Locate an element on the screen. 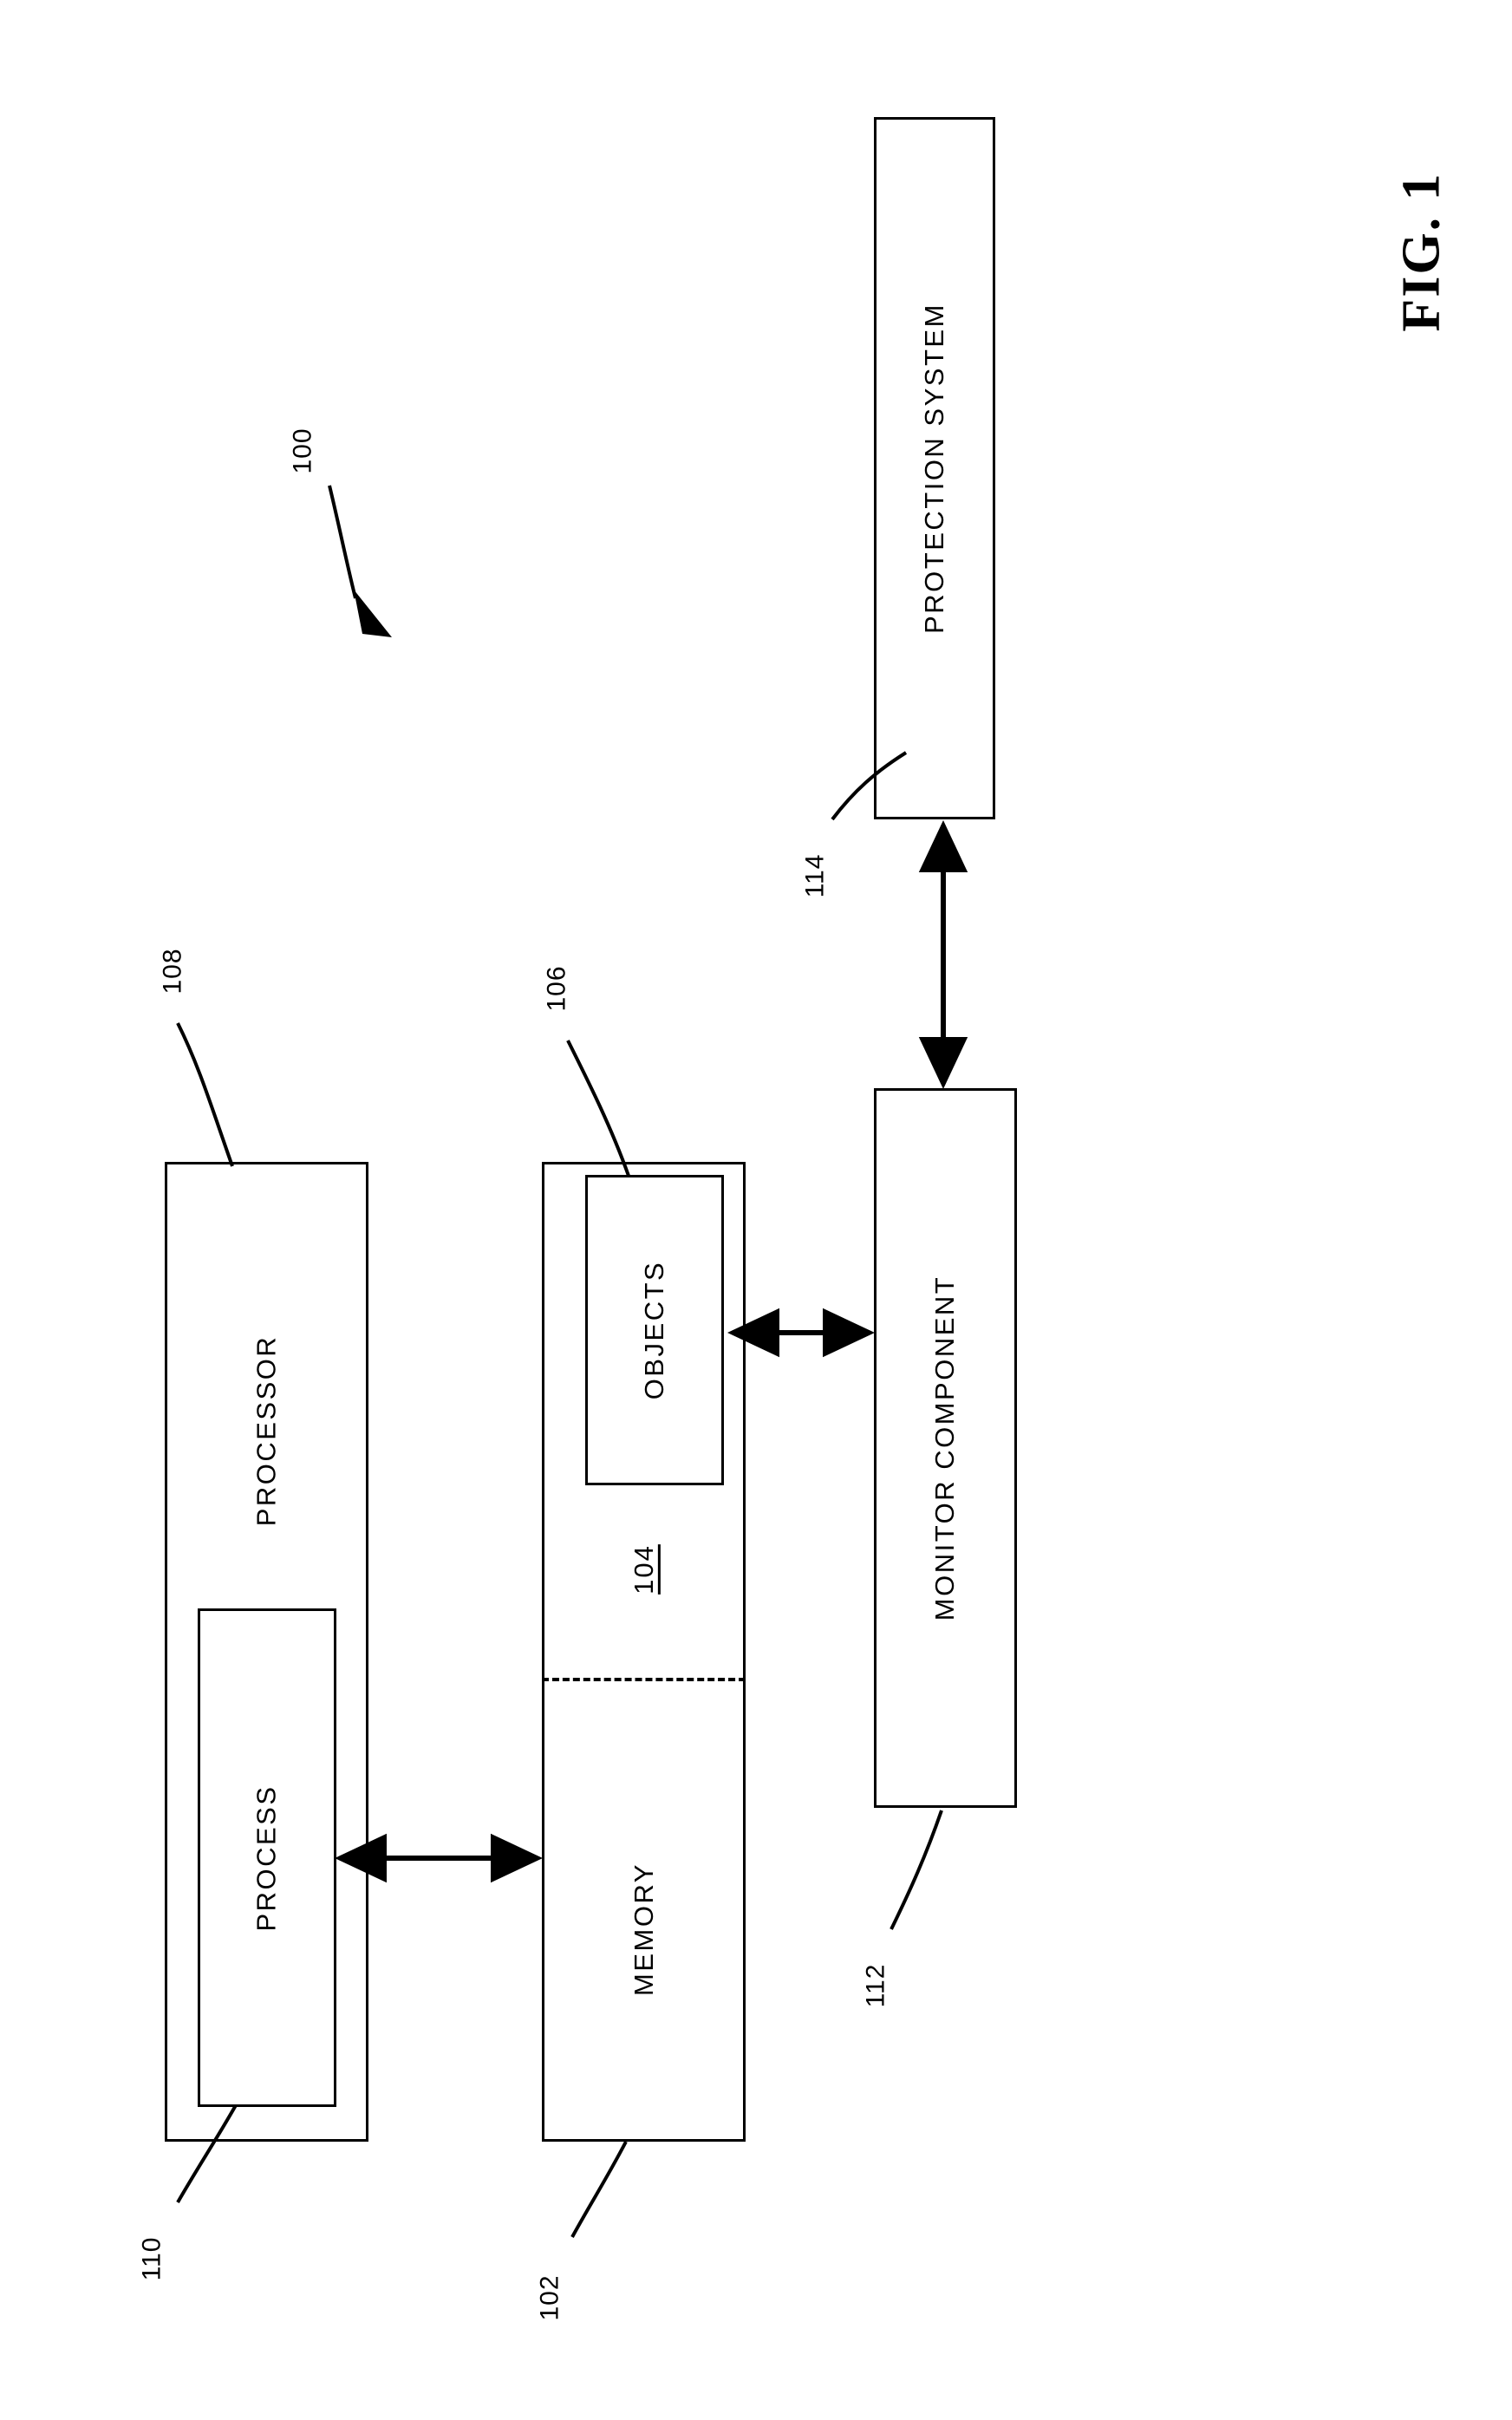 This screenshot has height=2420, width=1512. block-monitor-component-label: MONITOR COMPONENT is located at coordinates (945, 1448).